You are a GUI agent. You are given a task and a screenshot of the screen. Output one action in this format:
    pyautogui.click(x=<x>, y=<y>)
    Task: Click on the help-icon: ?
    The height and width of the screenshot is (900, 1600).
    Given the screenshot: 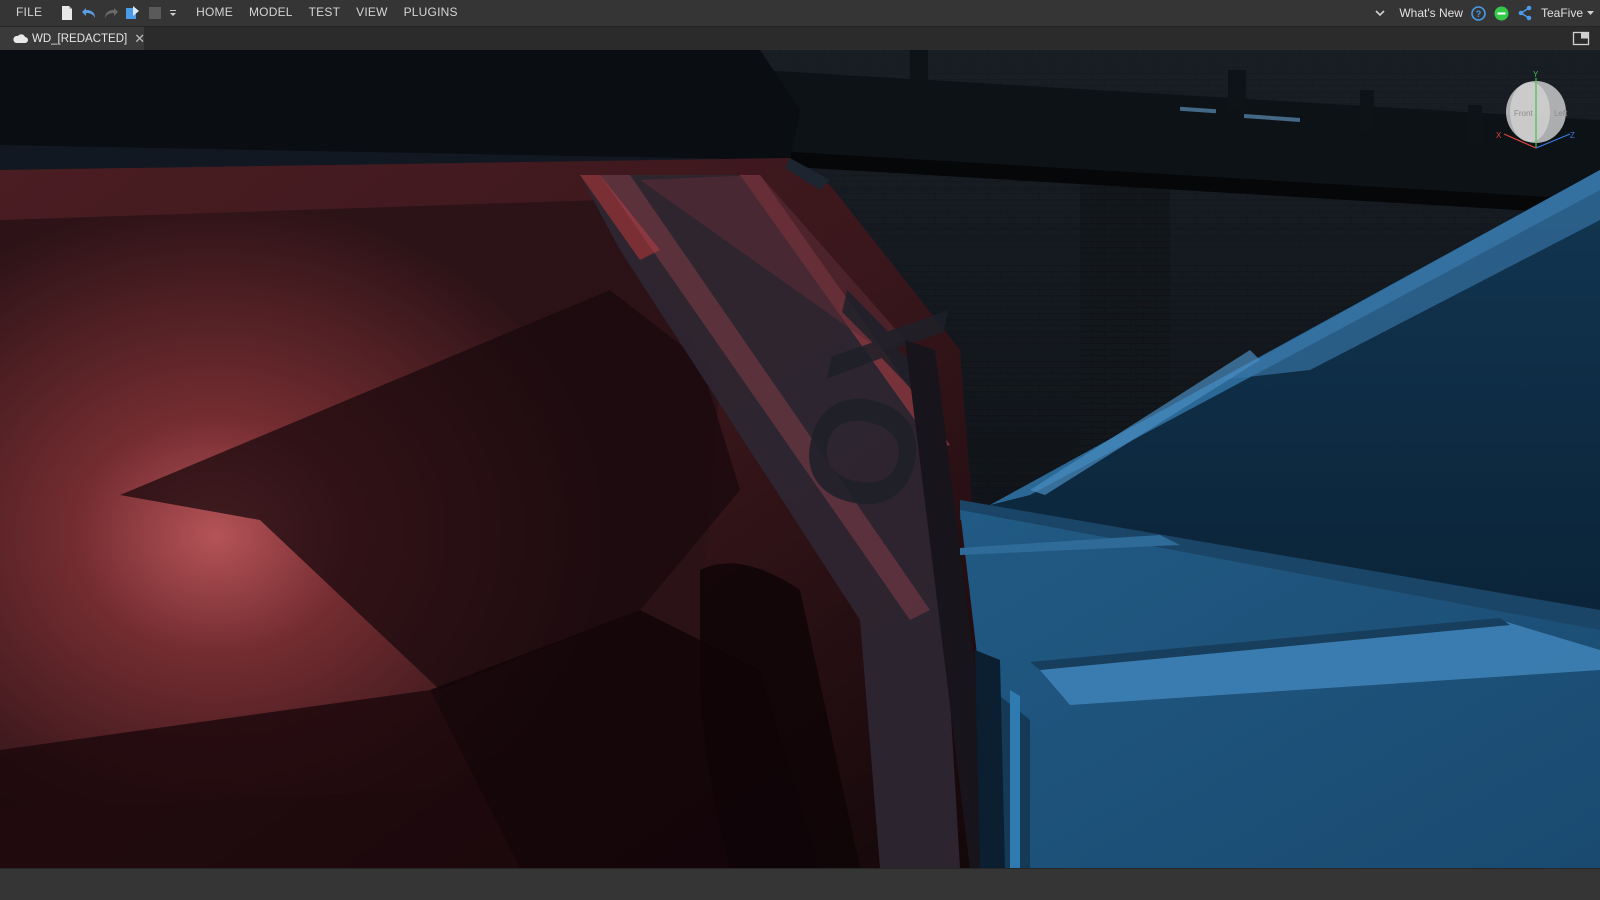 What is the action you would take?
    pyautogui.click(x=1478, y=13)
    